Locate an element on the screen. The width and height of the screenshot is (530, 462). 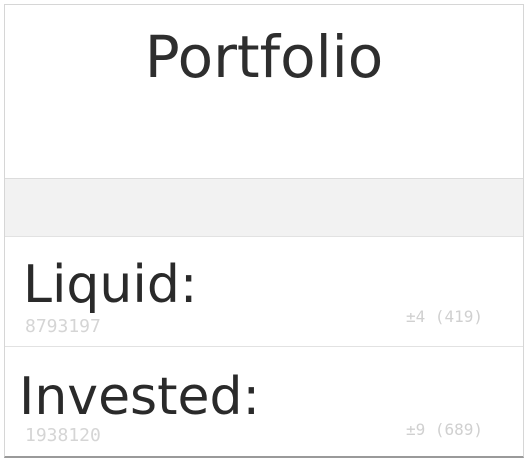
account-label: Invested: is located at coordinates (140, 397).